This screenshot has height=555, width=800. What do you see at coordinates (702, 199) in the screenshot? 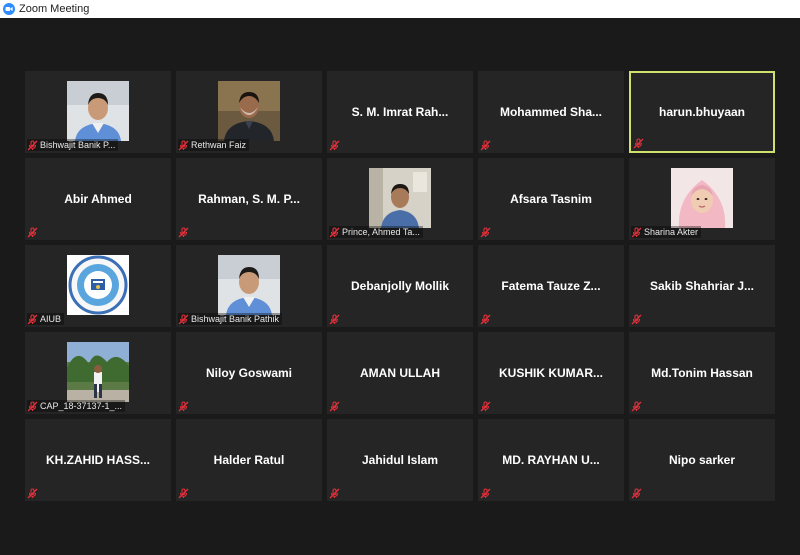
I see `participant-tile: Sharina Akter` at bounding box center [702, 199].